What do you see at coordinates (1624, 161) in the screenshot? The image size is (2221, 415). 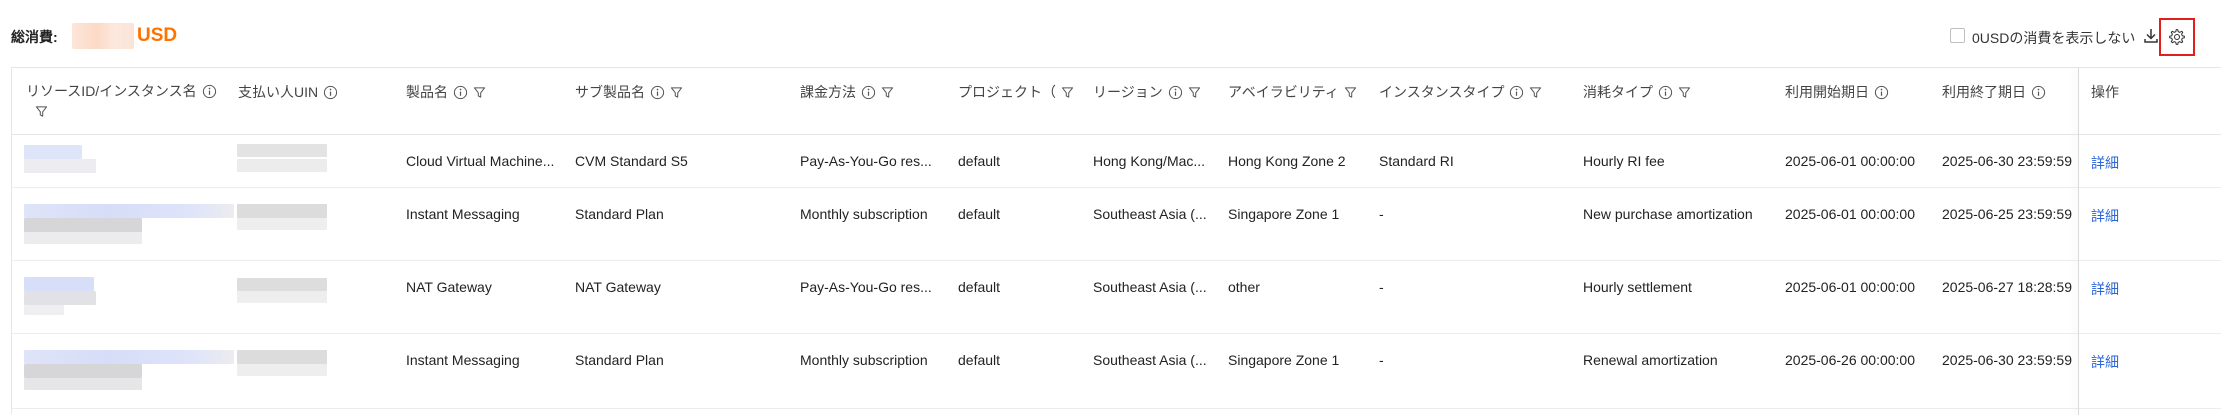 I see `consumption-type: Hourly RI fee` at bounding box center [1624, 161].